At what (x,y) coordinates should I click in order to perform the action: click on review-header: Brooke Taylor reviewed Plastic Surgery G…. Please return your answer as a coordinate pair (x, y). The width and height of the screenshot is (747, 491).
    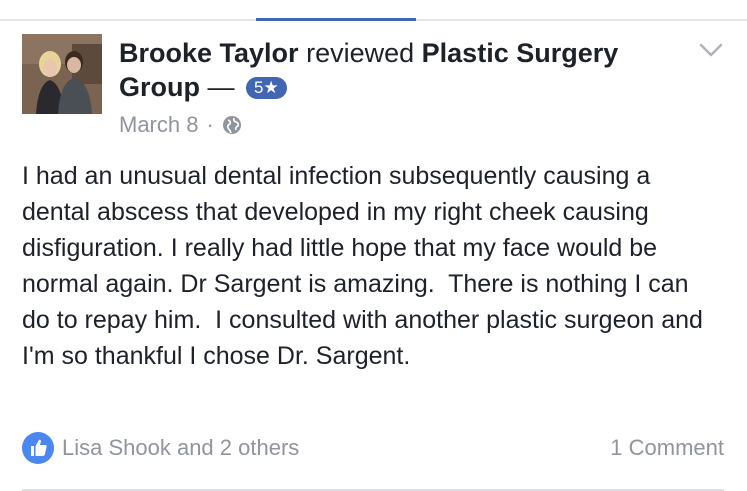
    Looking at the image, I should click on (399, 70).